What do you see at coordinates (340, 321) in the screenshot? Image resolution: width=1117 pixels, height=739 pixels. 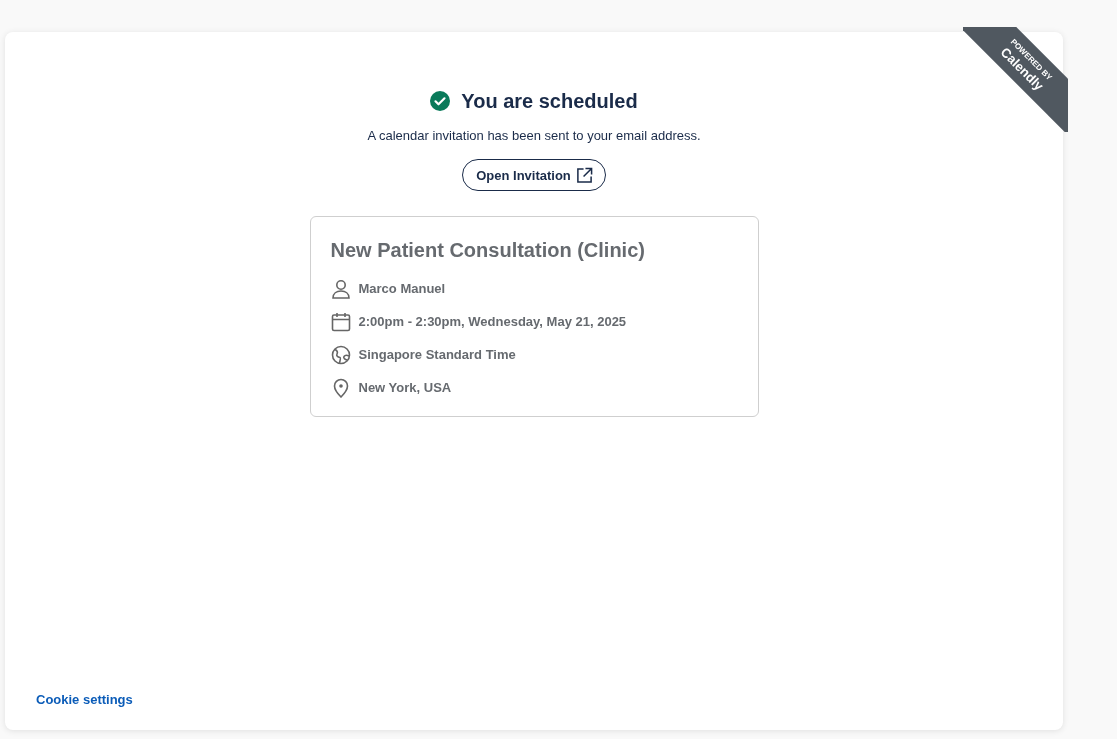 I see `calendar-icon` at bounding box center [340, 321].